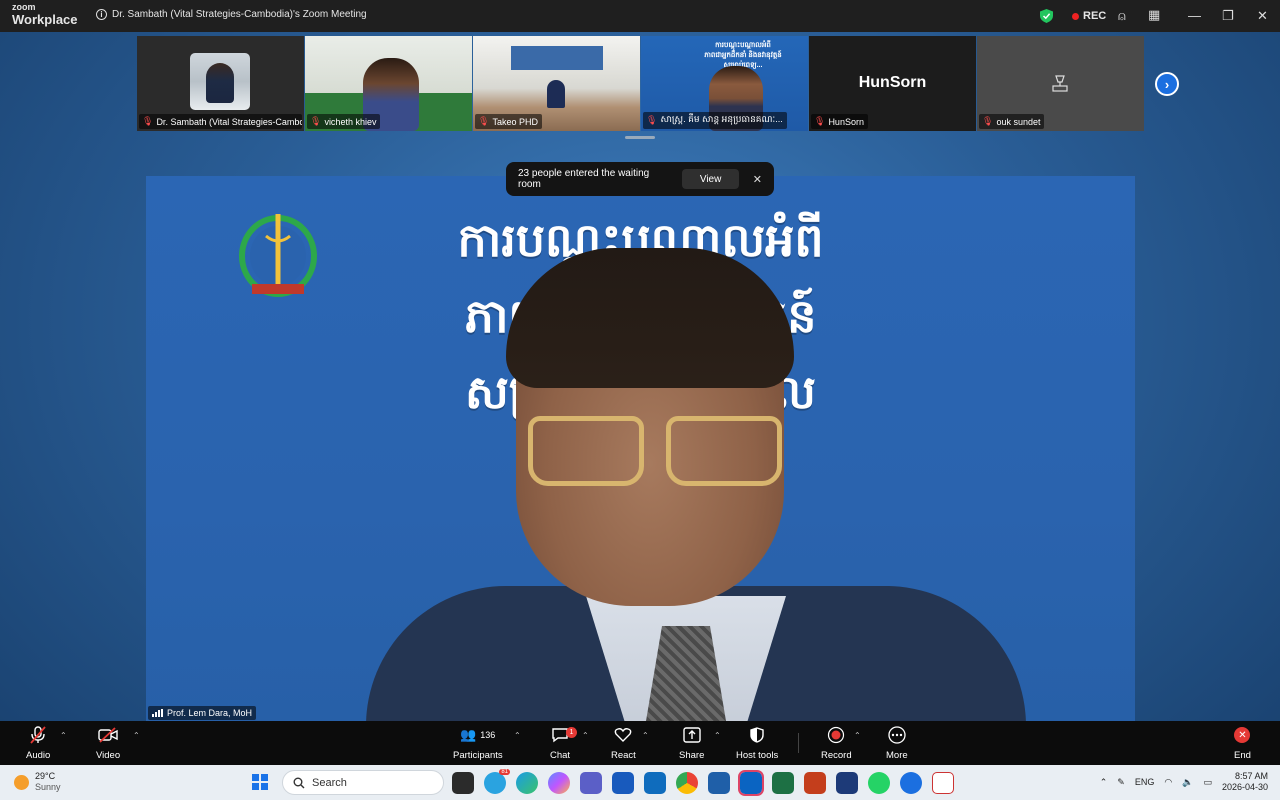 This screenshot has height=800, width=1280. Describe the element at coordinates (1145, 782) in the screenshot. I see `language-indicator: ENG` at that location.